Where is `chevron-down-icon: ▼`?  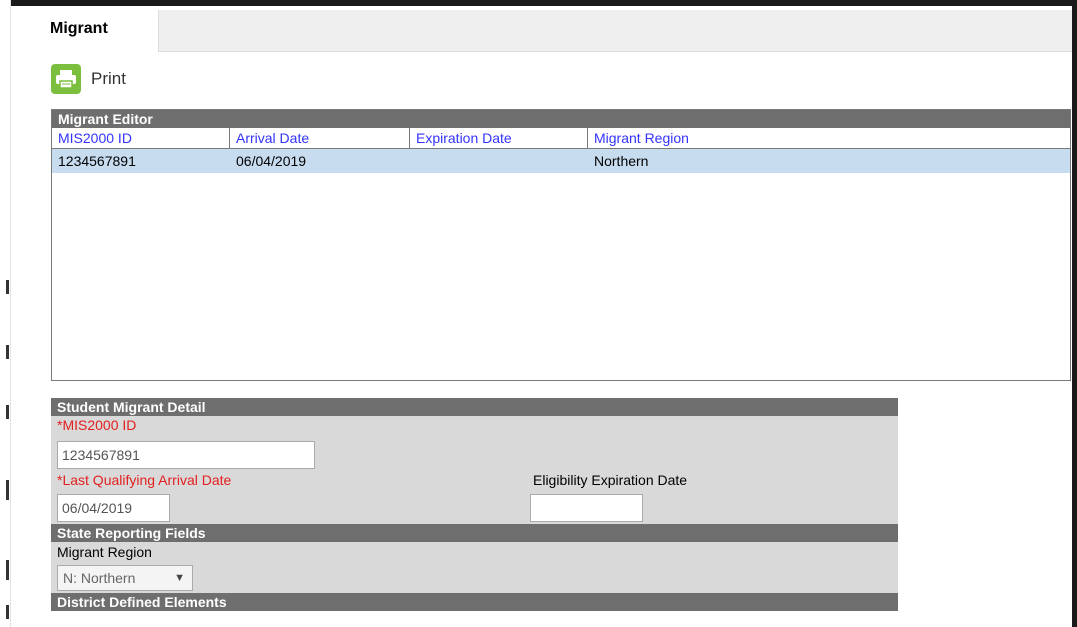
chevron-down-icon: ▼ is located at coordinates (179, 578).